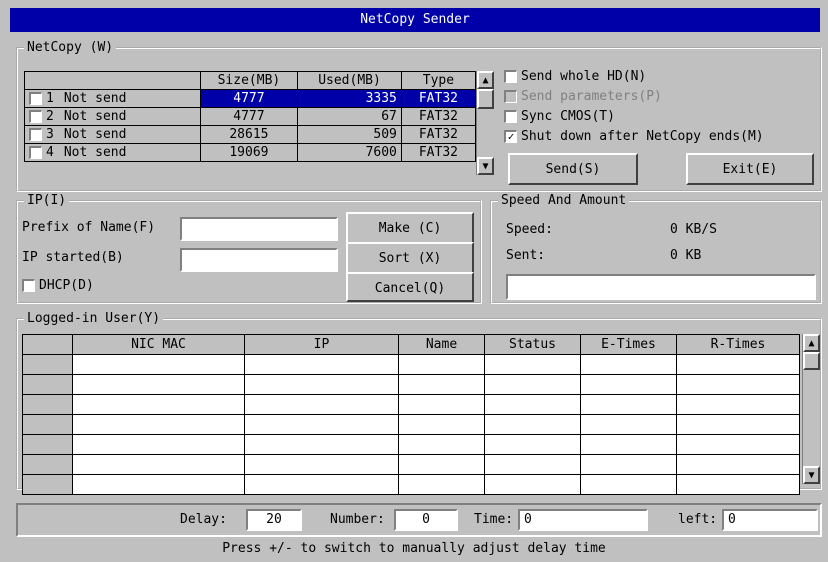 The height and width of the screenshot is (562, 828). What do you see at coordinates (349, 134) in the screenshot?
I see `disk-row-used: 509` at bounding box center [349, 134].